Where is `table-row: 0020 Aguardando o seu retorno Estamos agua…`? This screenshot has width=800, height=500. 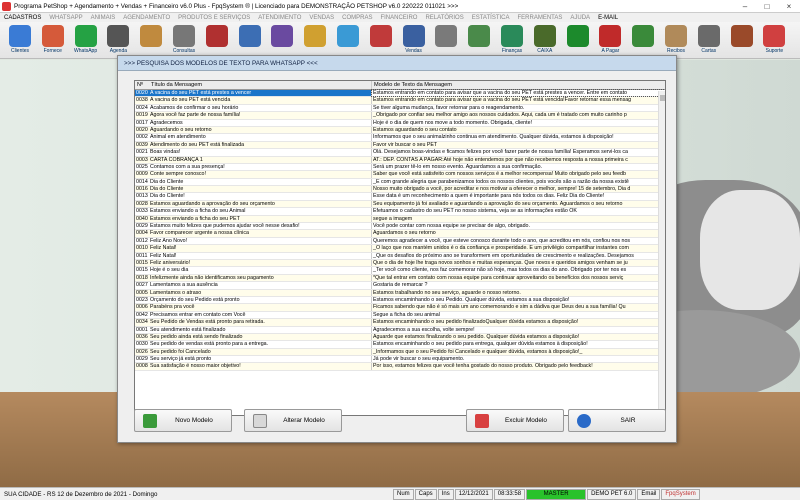 table-row: 0020 Aguardando o seu retorno Estamos agua… is located at coordinates (400, 130).